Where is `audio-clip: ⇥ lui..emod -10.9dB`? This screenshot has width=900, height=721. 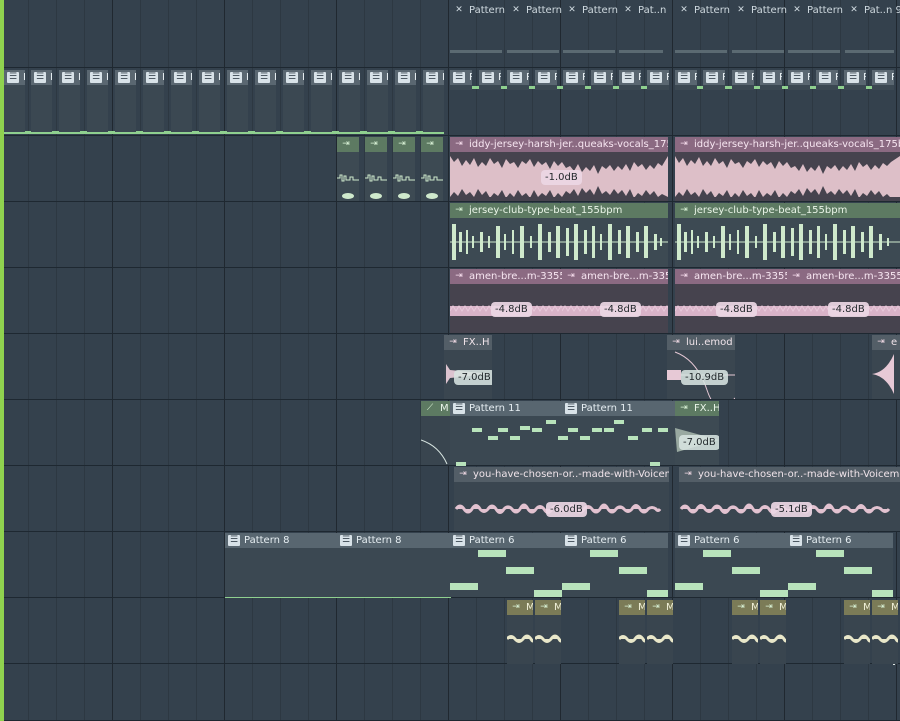
audio-clip: ⇥ lui..emod -10.9dB is located at coordinates (701, 367).